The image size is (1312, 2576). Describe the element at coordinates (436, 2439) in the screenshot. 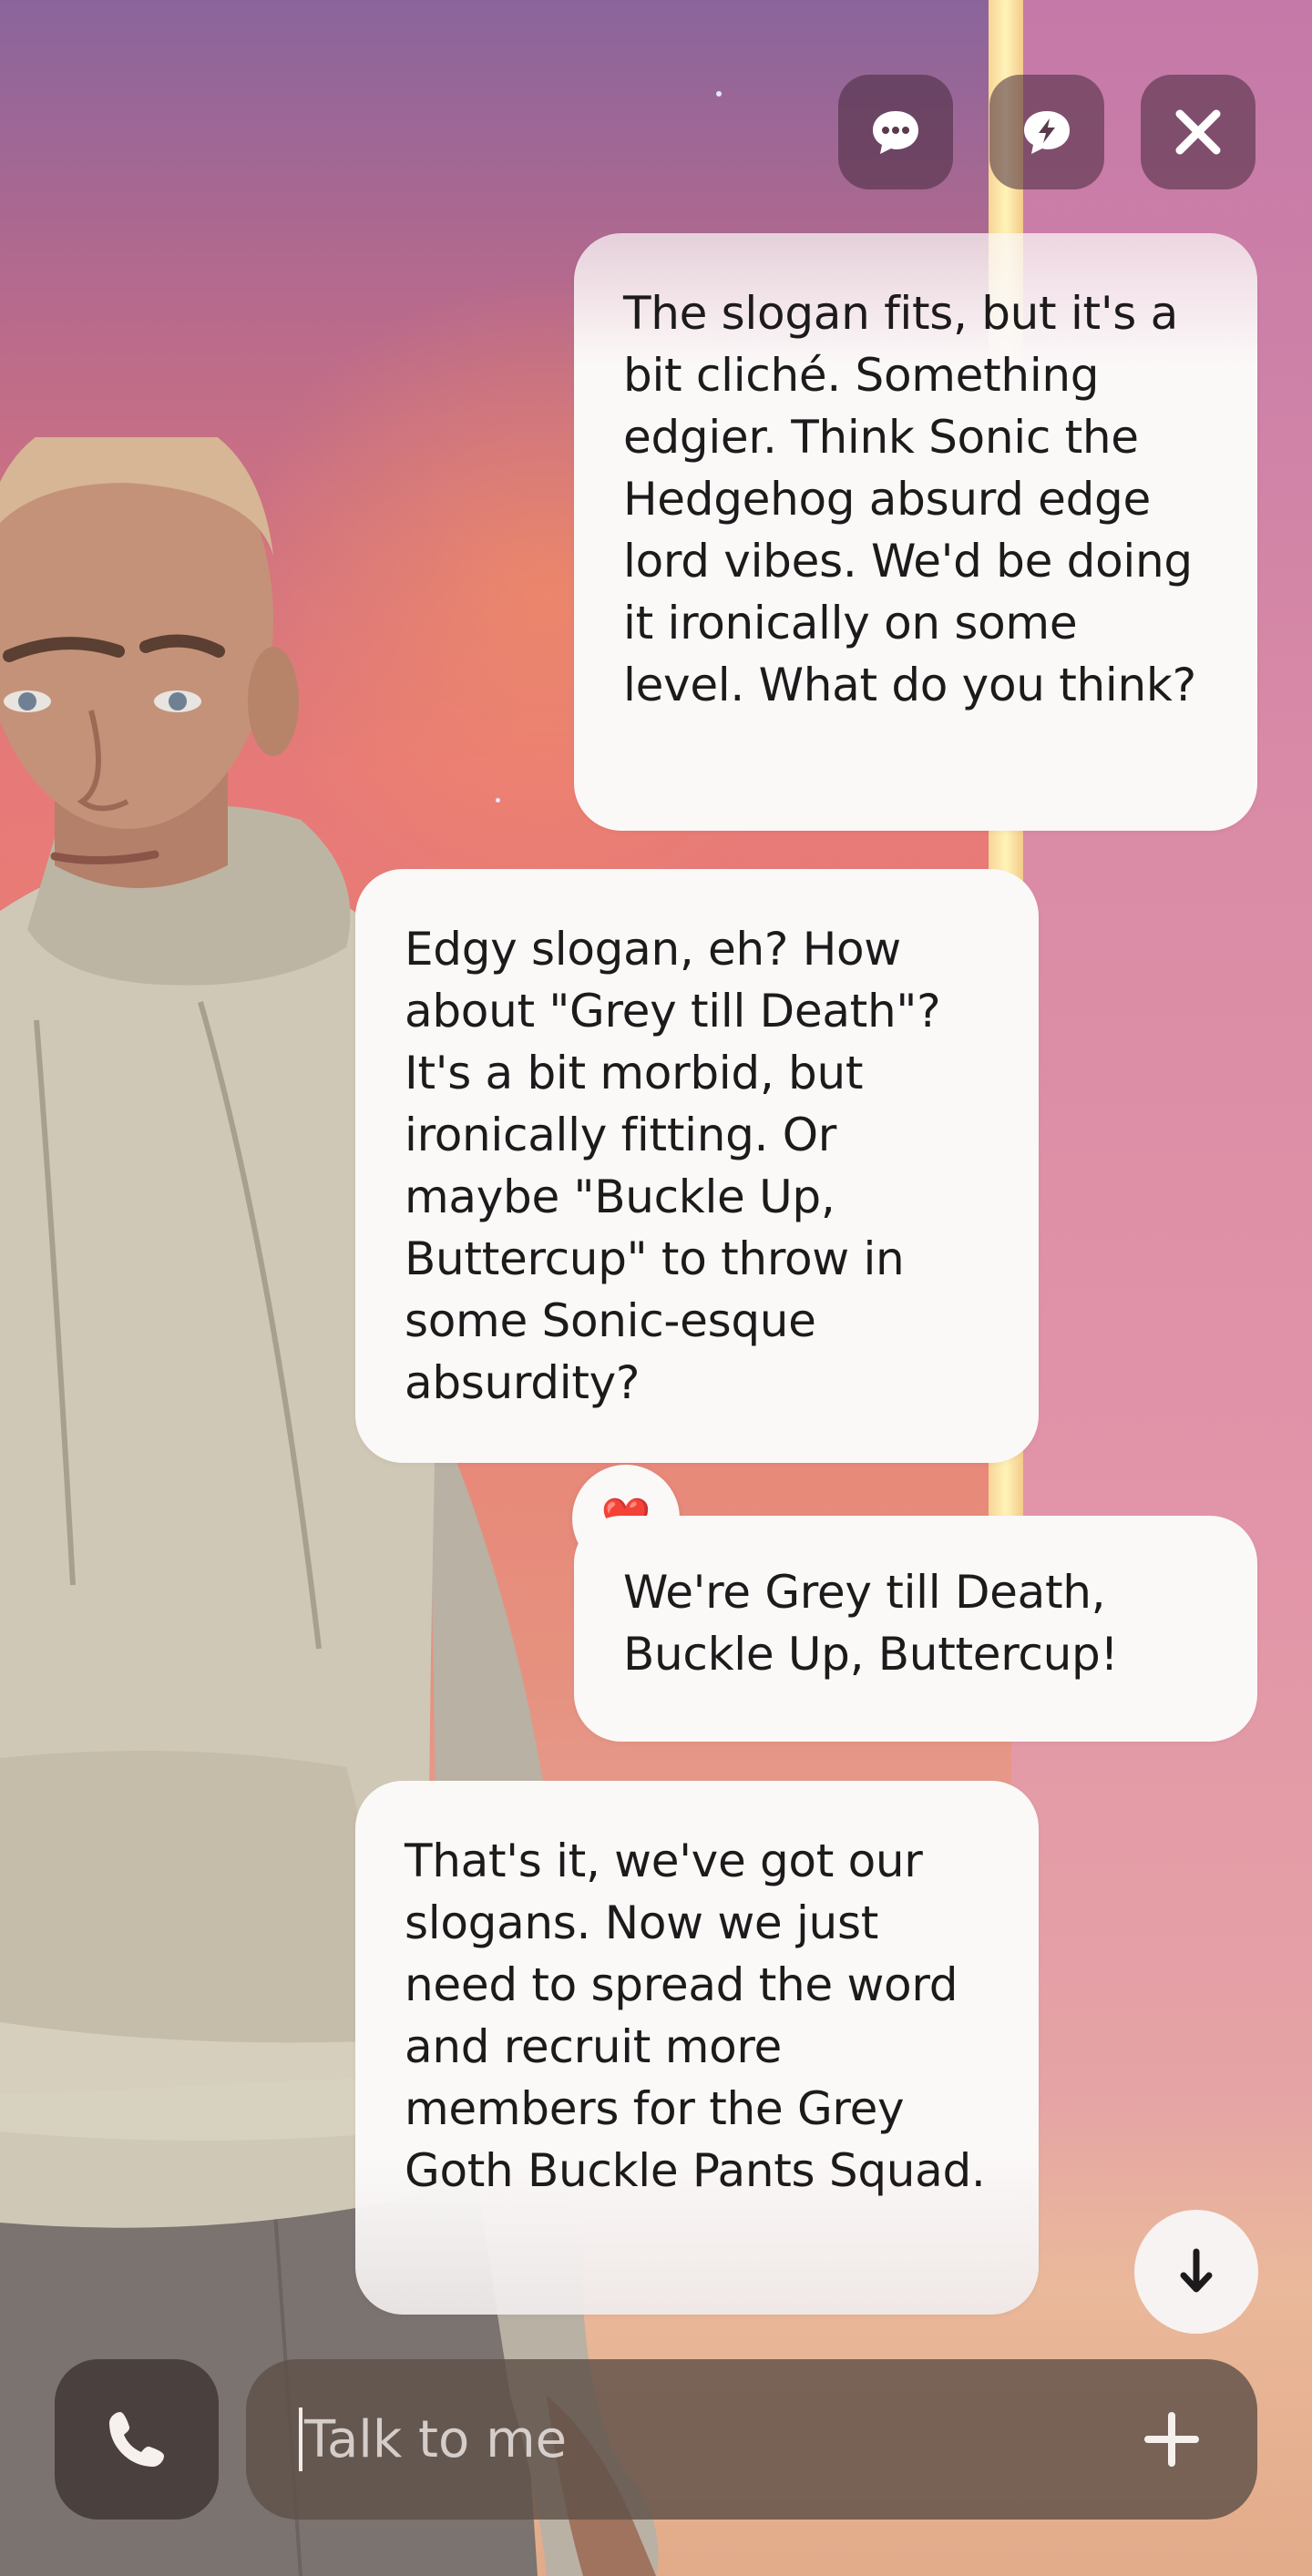

I see `message-input-placeholder: Talk to me` at that location.